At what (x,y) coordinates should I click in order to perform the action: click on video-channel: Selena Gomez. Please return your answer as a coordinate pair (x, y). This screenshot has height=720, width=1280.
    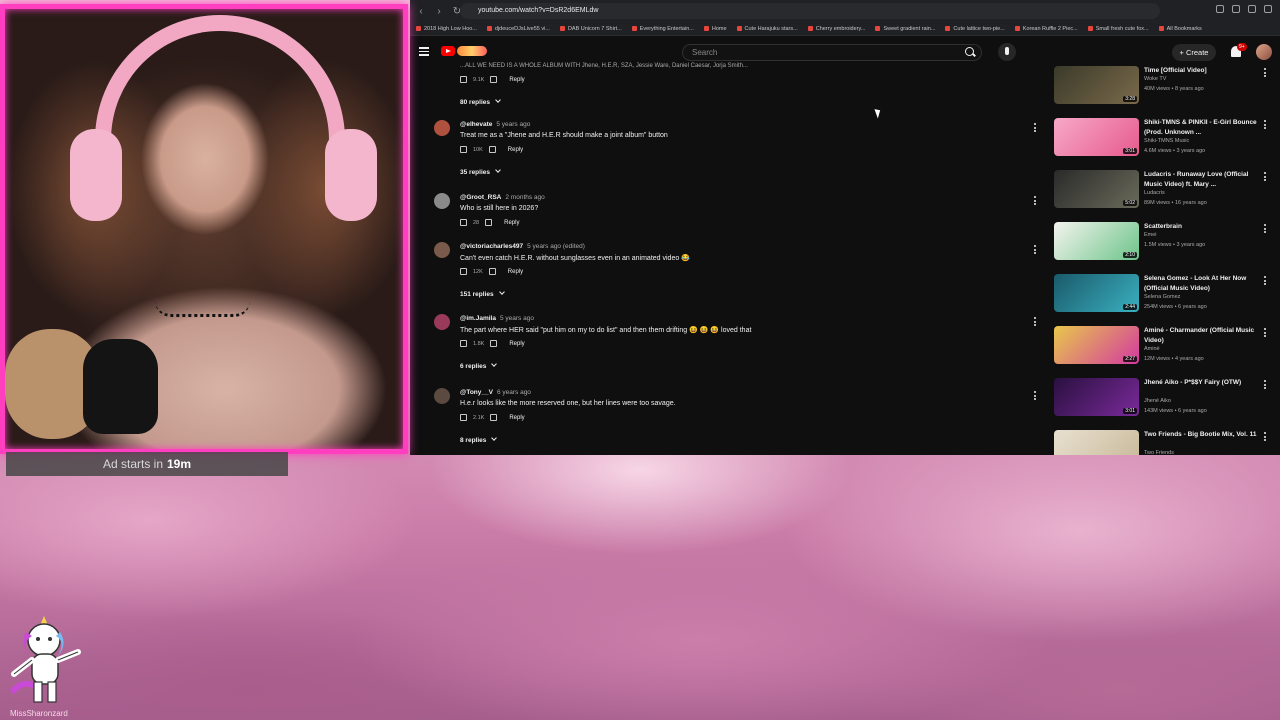
    Looking at the image, I should click on (1162, 297).